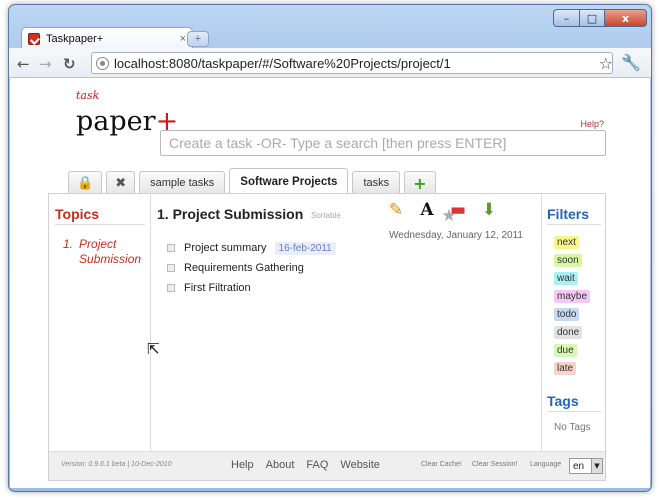  Describe the element at coordinates (565, 368) in the screenshot. I see `filter-late: late` at that location.